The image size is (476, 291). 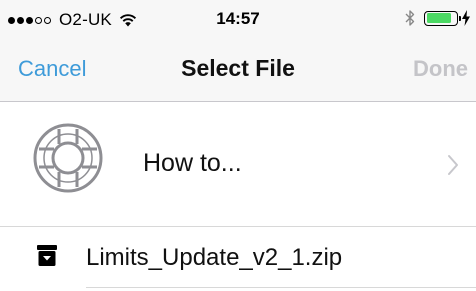 What do you see at coordinates (466, 18) in the screenshot?
I see `charging-bolt-icon` at bounding box center [466, 18].